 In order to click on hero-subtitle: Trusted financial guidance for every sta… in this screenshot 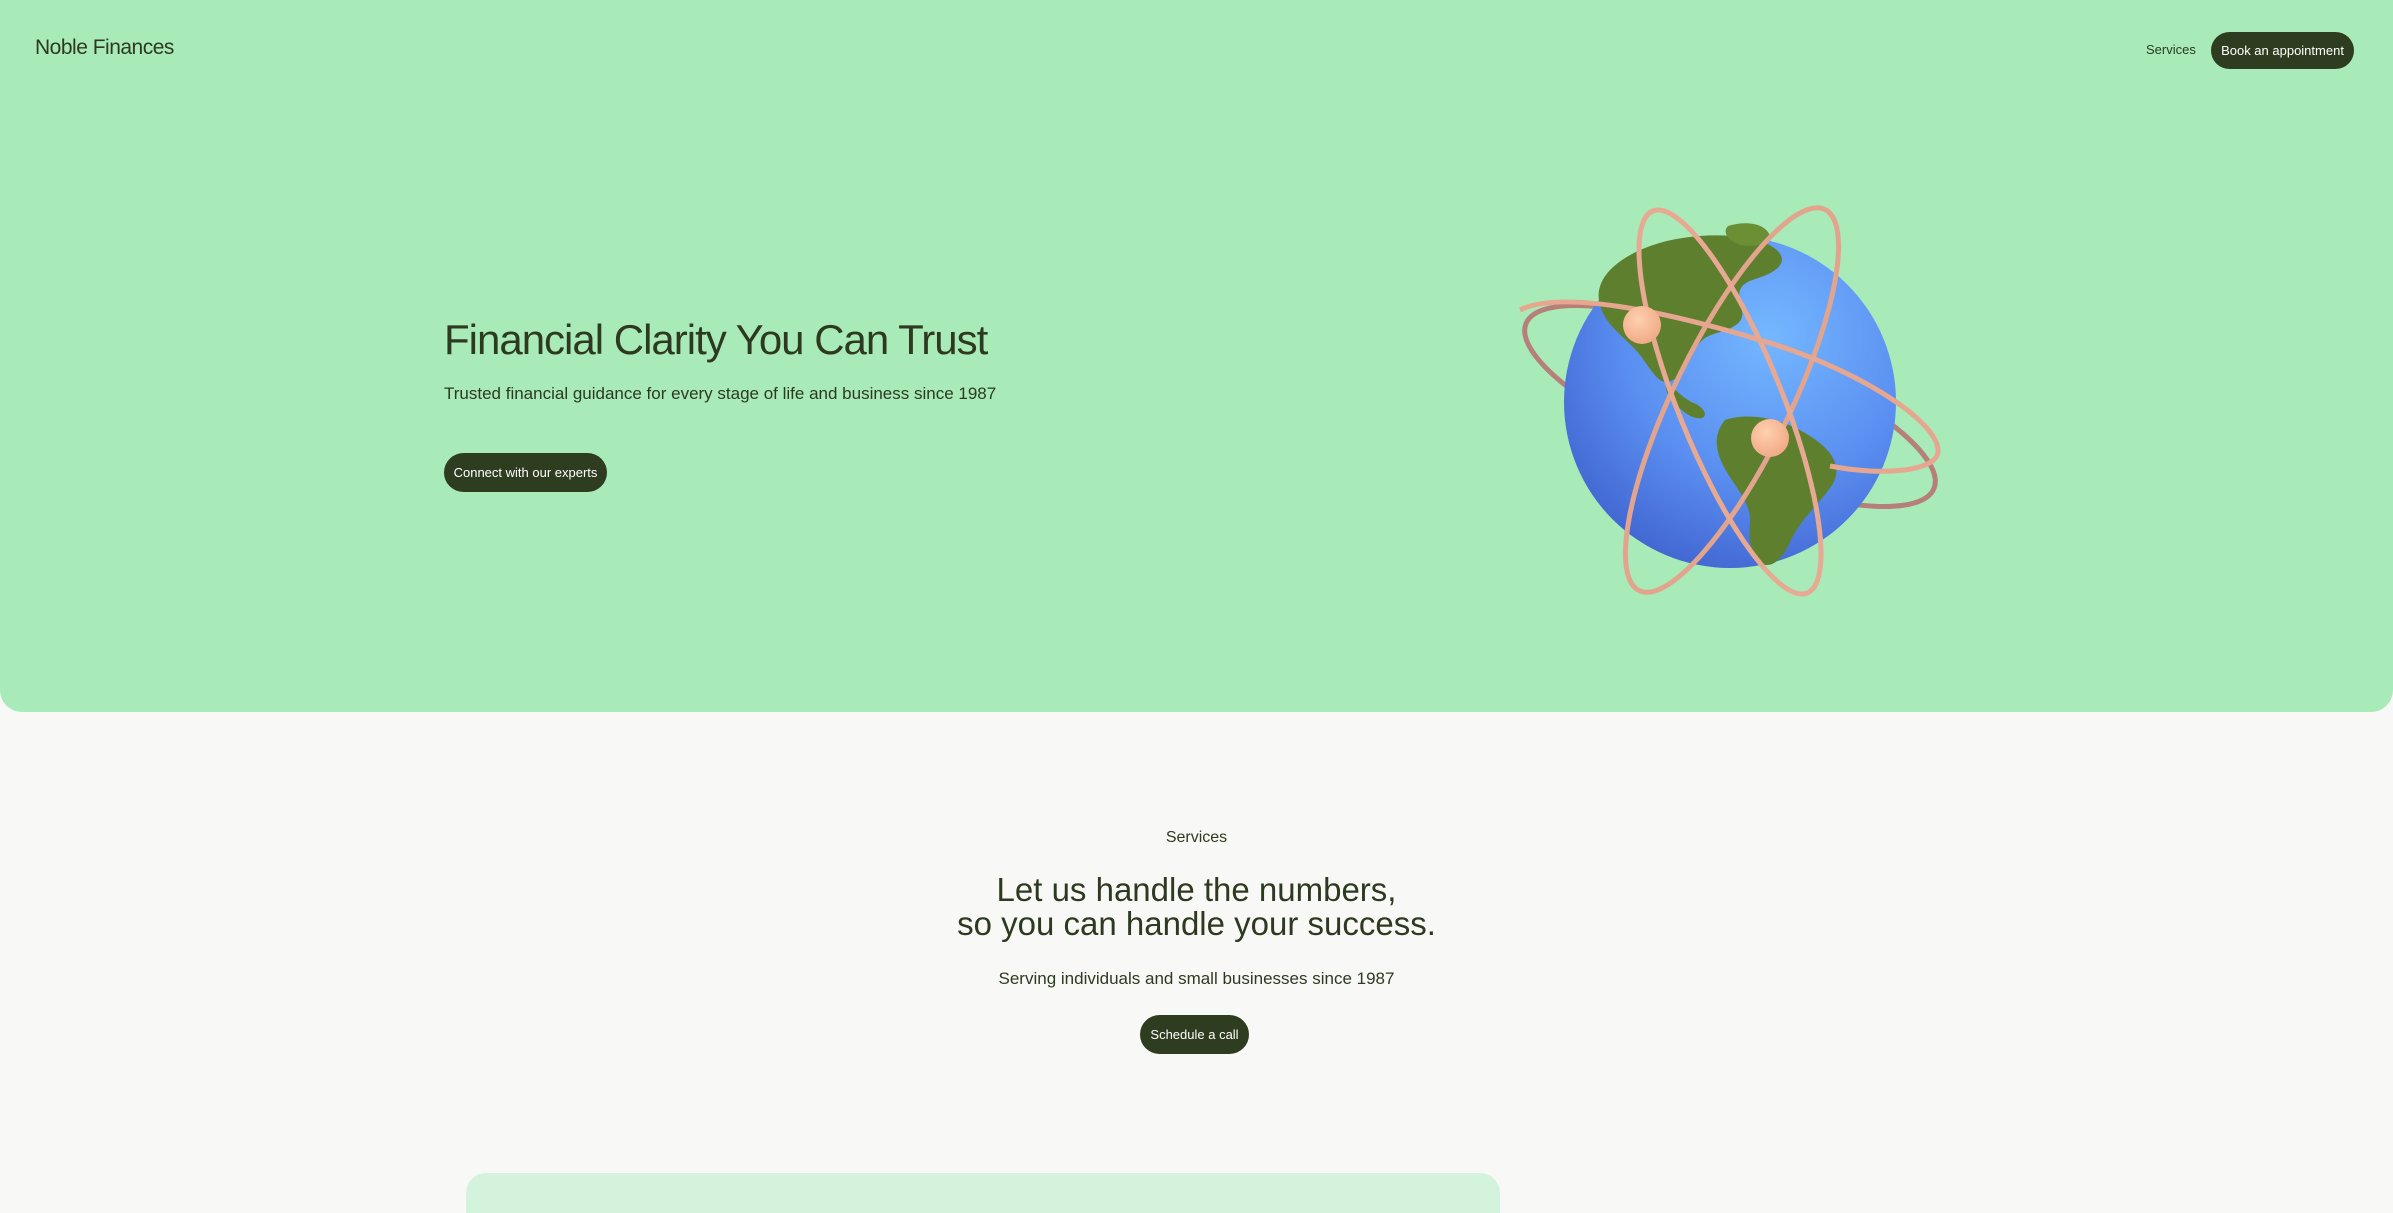, I will do `click(720, 393)`.